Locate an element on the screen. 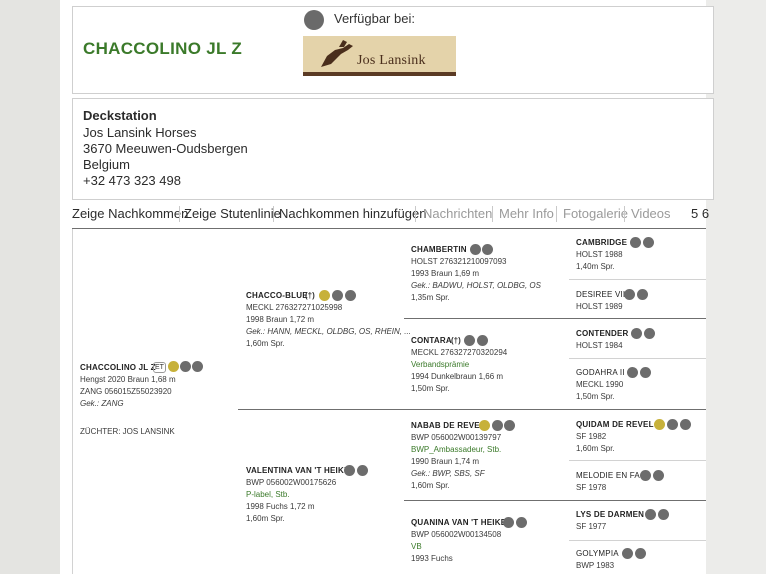 The height and width of the screenshot is (574, 766). nav-more-info: Mehr Info is located at coordinates (526, 213).